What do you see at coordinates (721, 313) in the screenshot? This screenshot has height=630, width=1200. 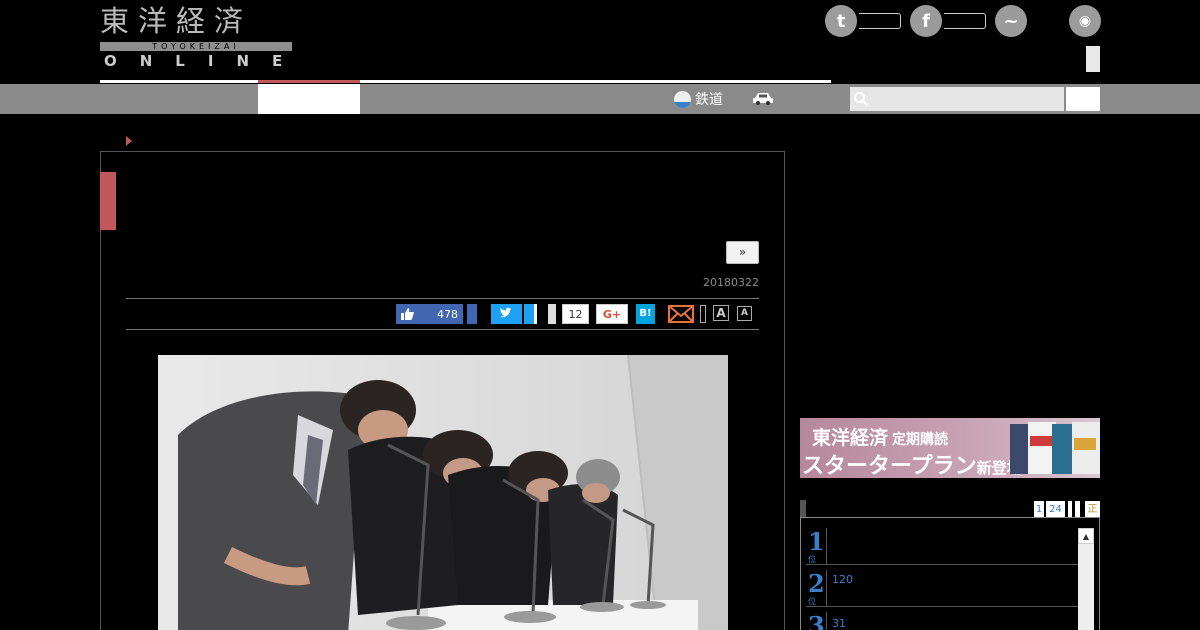 I see `font-size-large-button: A` at bounding box center [721, 313].